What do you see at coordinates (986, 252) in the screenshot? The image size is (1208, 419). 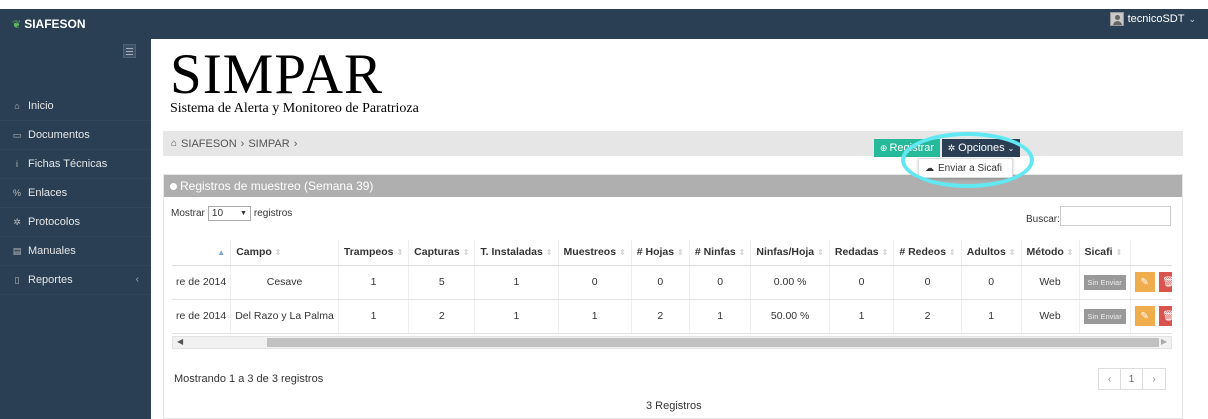 I see `col-label: Adultos` at bounding box center [986, 252].